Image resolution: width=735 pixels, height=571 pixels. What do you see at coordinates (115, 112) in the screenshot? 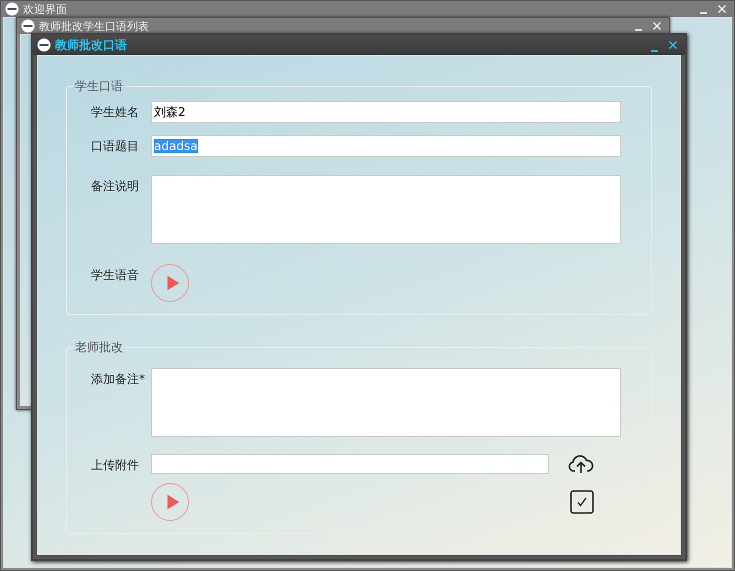
I see `field-label: 学生姓名` at bounding box center [115, 112].